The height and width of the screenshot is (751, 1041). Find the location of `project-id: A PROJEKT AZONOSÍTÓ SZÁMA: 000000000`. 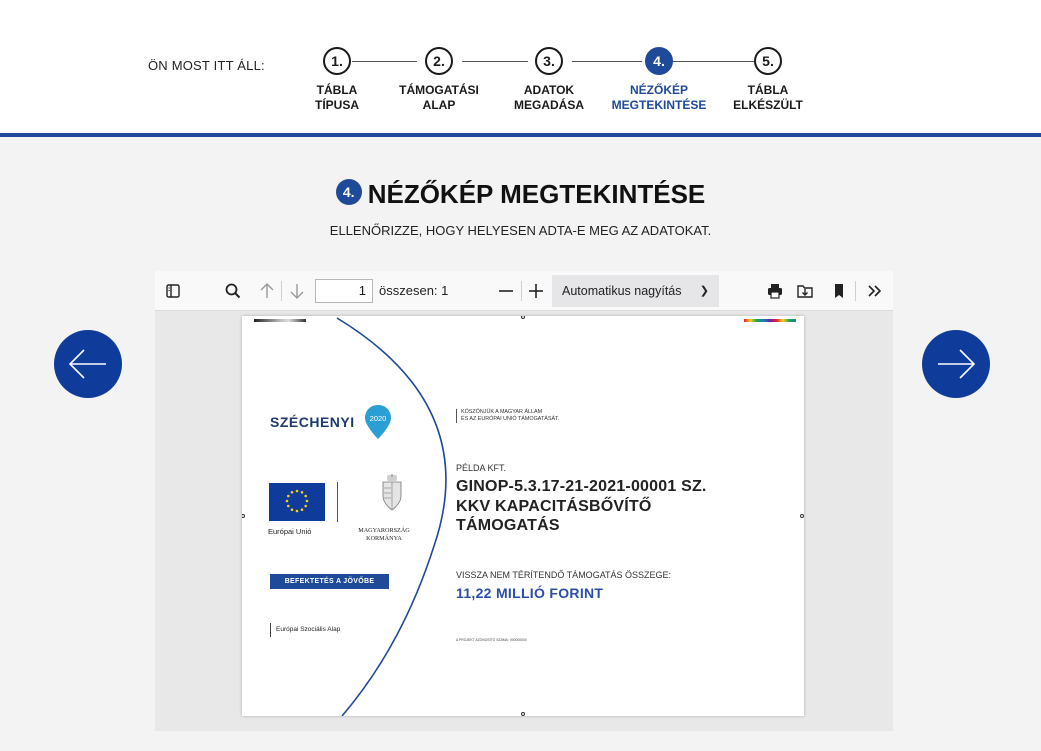

project-id: A PROJEKT AZONOSÍTÓ SZÁMA: 000000000 is located at coordinates (491, 640).